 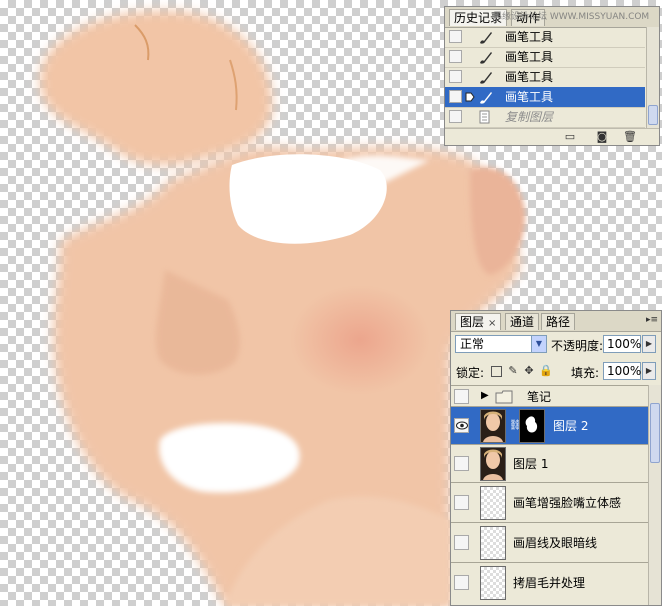 I want to click on duplicate-layer-icon, so click(x=484, y=117).